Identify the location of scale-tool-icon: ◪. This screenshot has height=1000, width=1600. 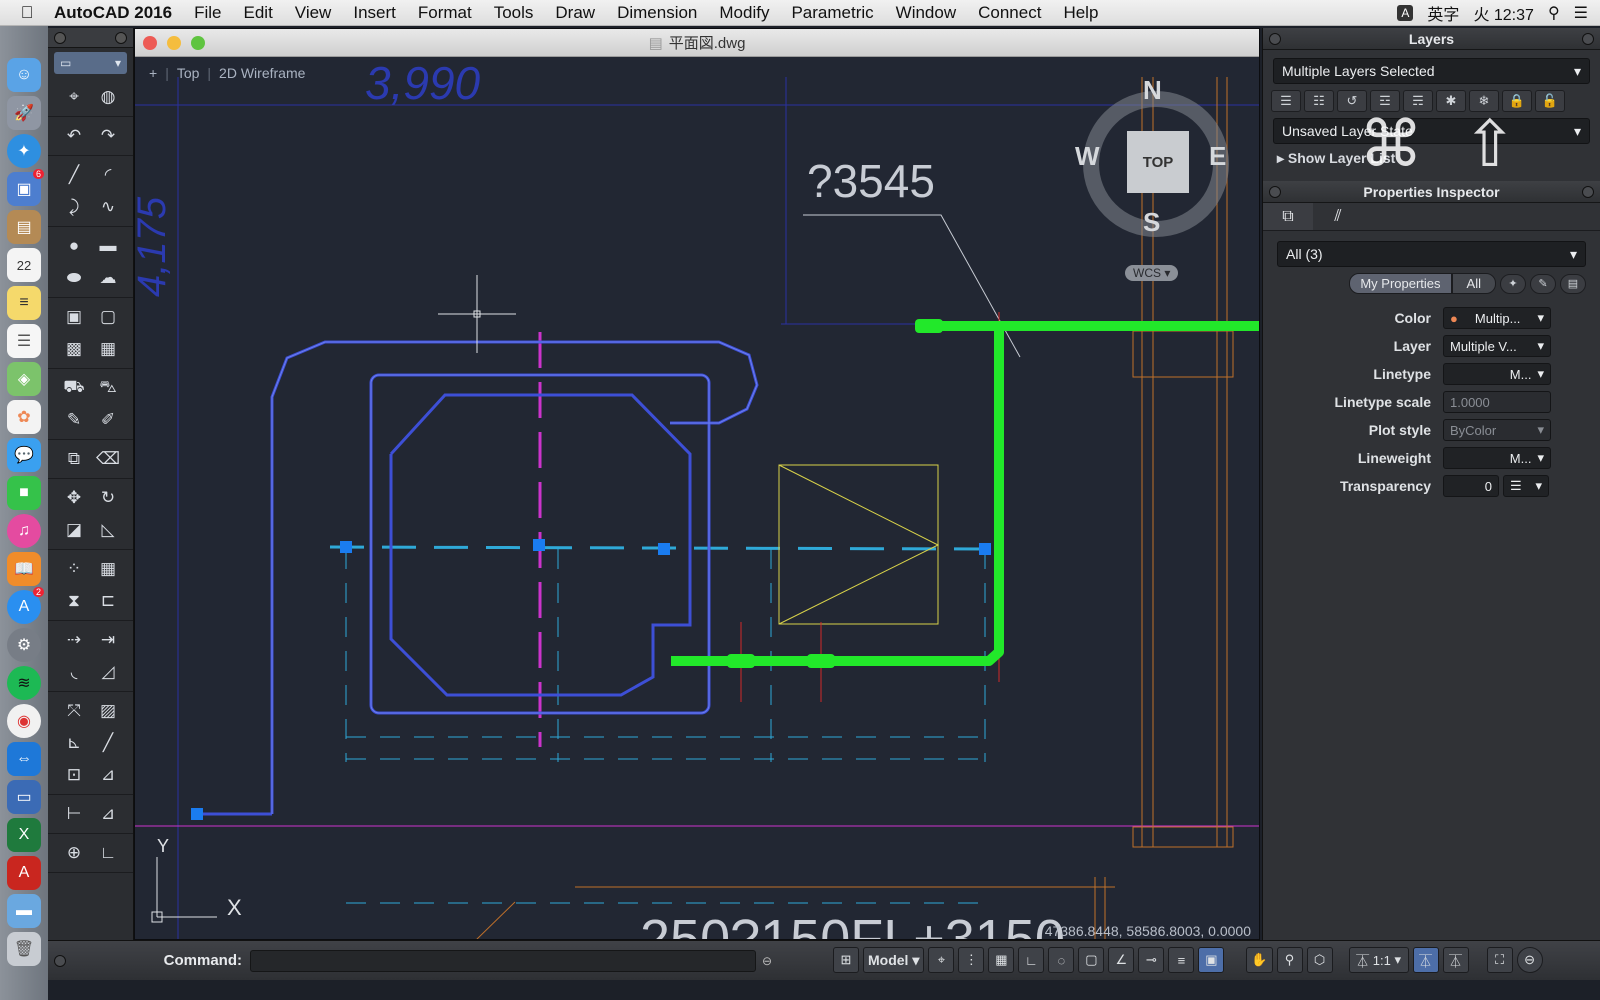
(74, 530).